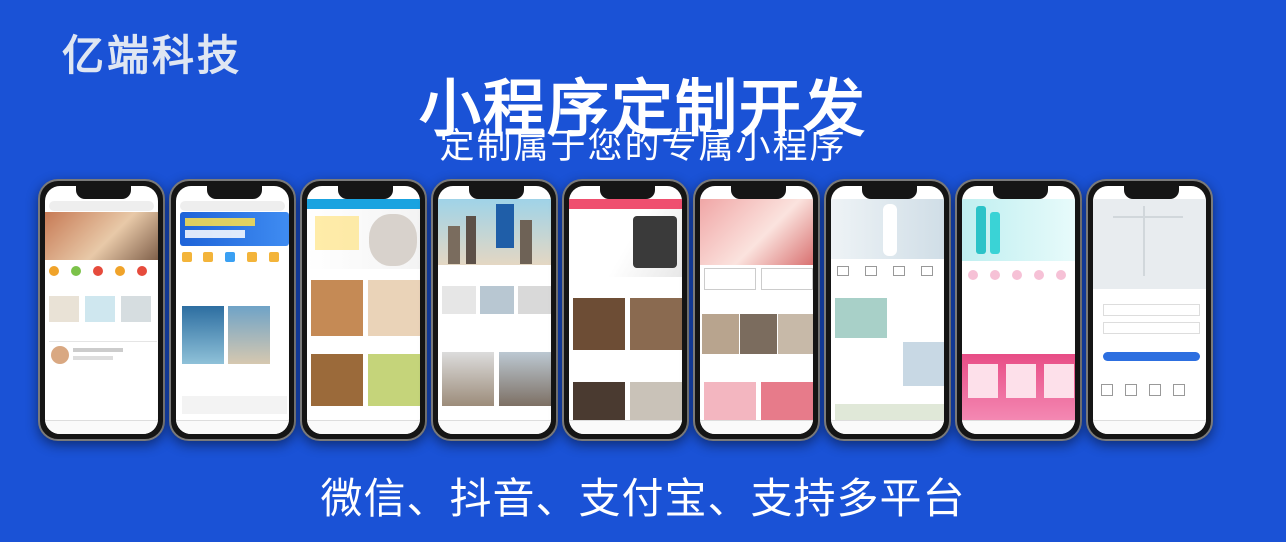 Image resolution: width=1286 pixels, height=542 pixels. I want to click on phone-mockup-cosmetics, so click(1018, 310).